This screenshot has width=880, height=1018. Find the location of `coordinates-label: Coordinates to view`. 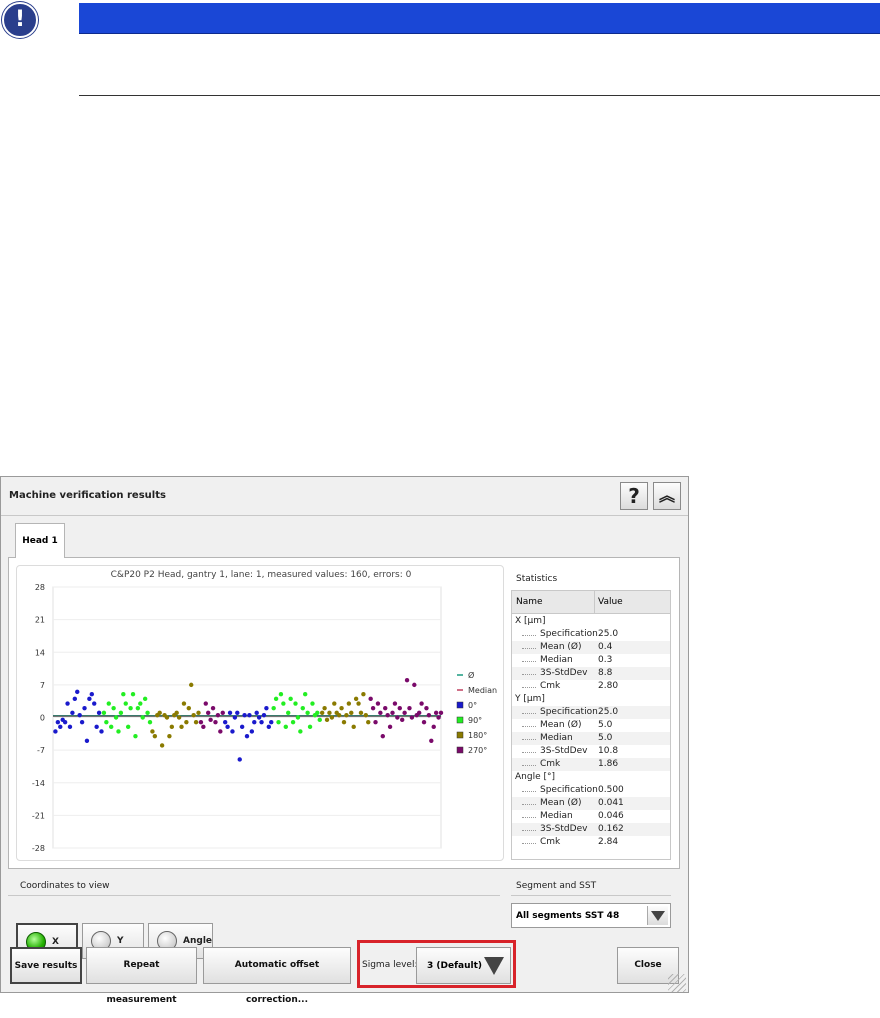

coordinates-label: Coordinates to view is located at coordinates (65, 886).